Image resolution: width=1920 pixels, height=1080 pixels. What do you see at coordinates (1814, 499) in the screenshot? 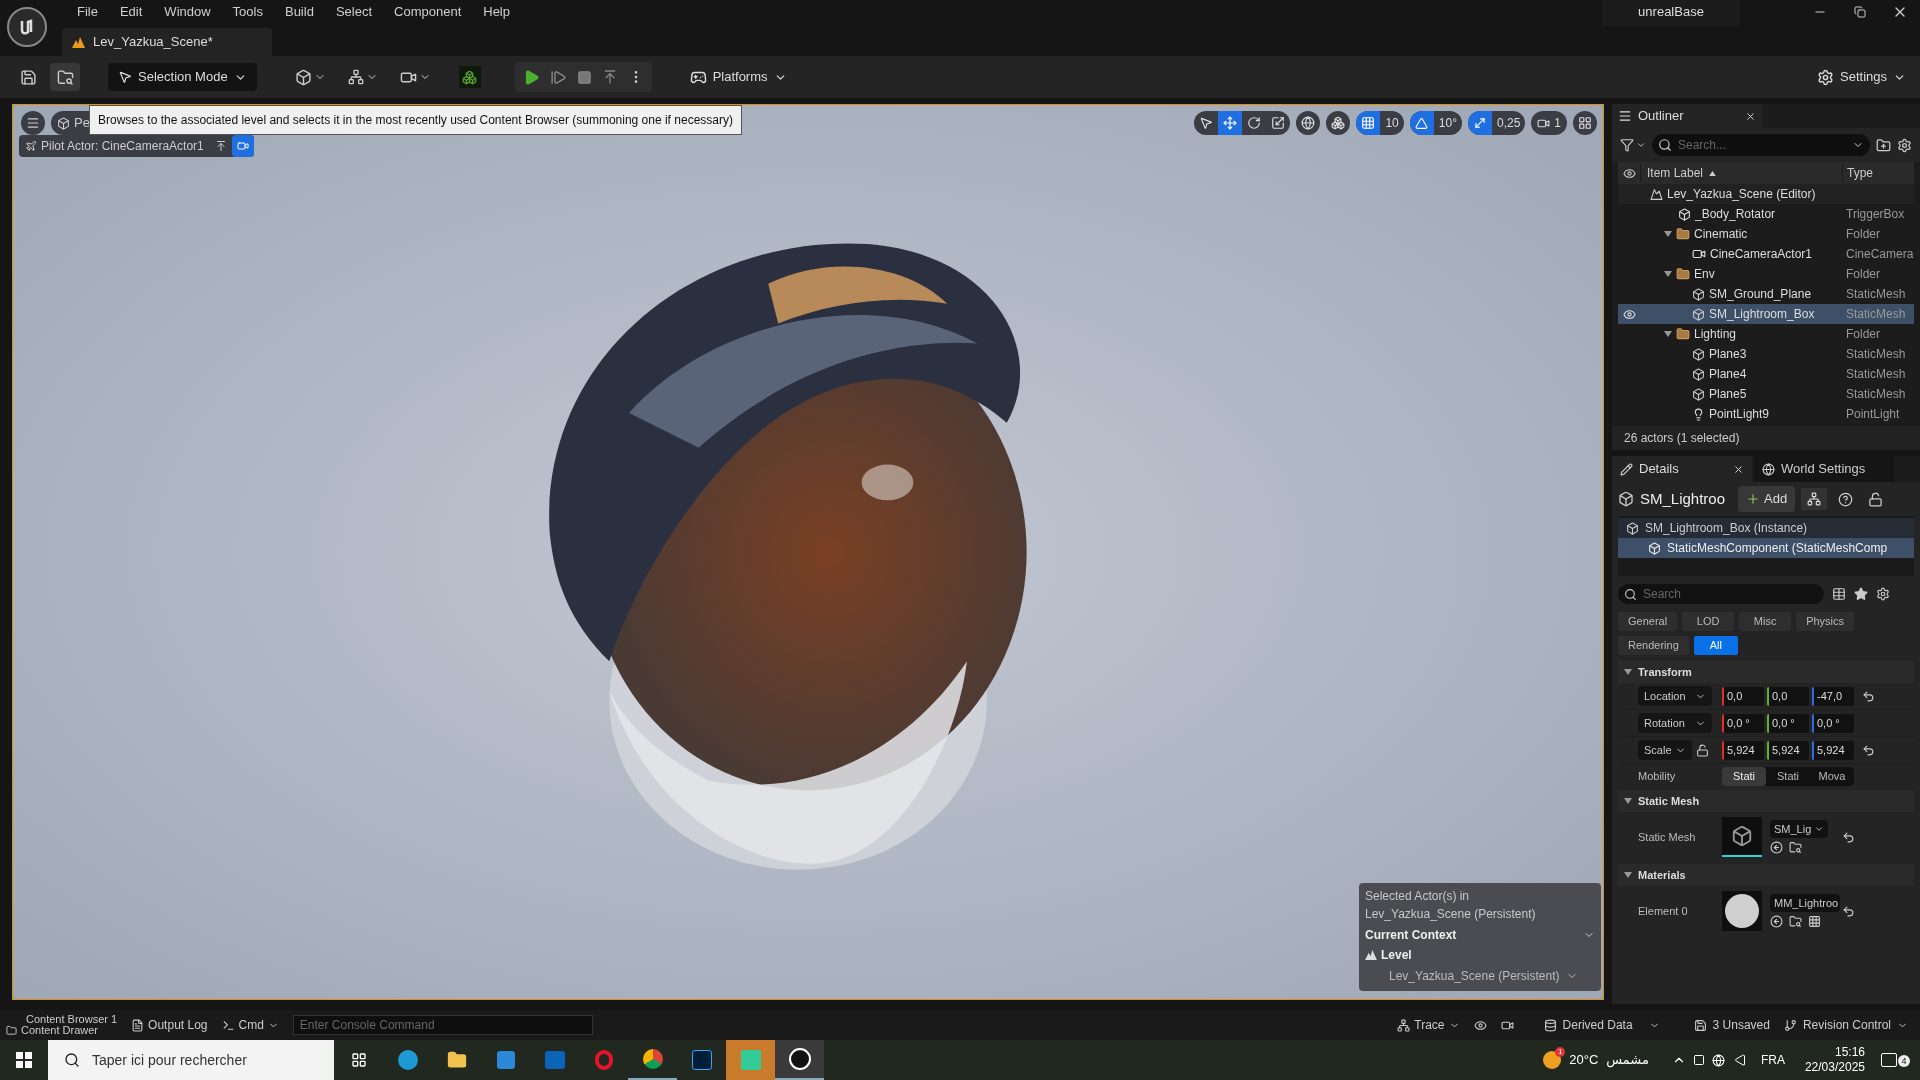
I see `hierarchy-icon` at bounding box center [1814, 499].